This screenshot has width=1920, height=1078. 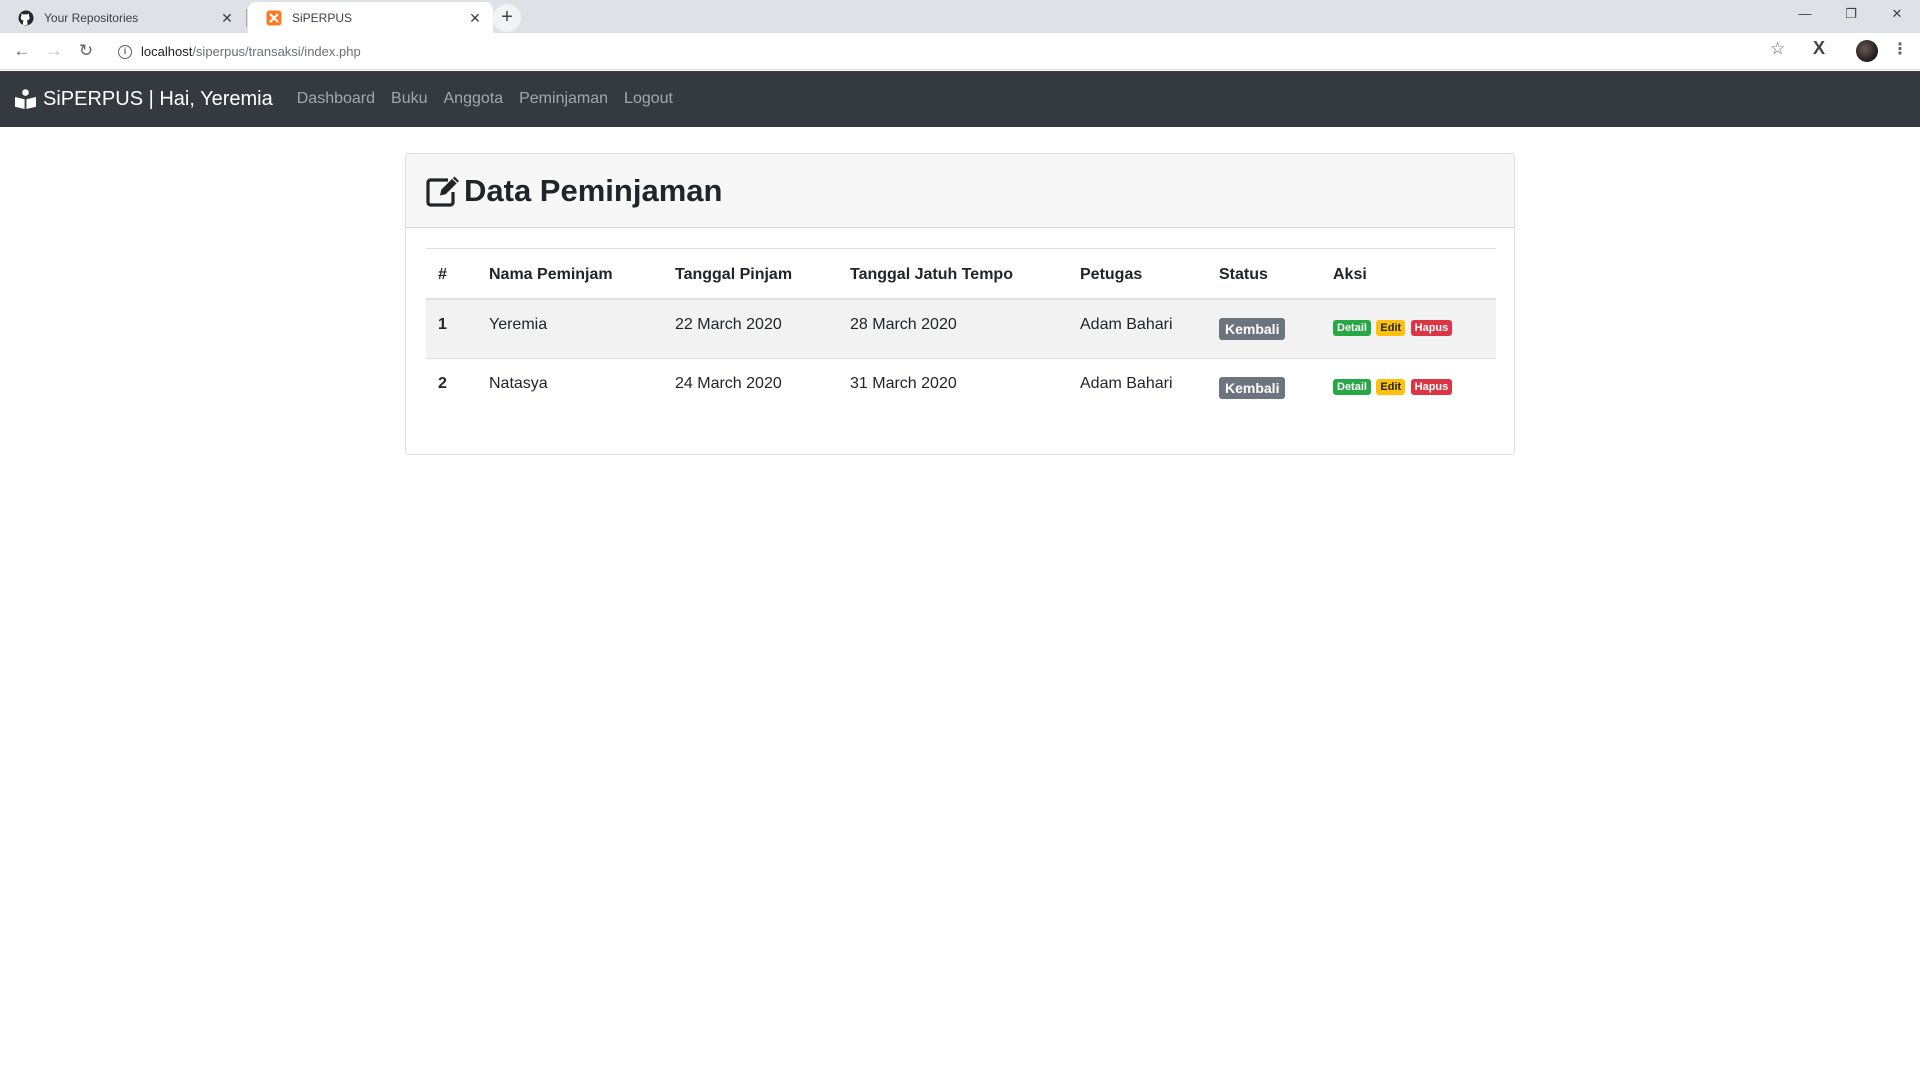 I want to click on column-header-aksi: Aksi, so click(x=1408, y=274).